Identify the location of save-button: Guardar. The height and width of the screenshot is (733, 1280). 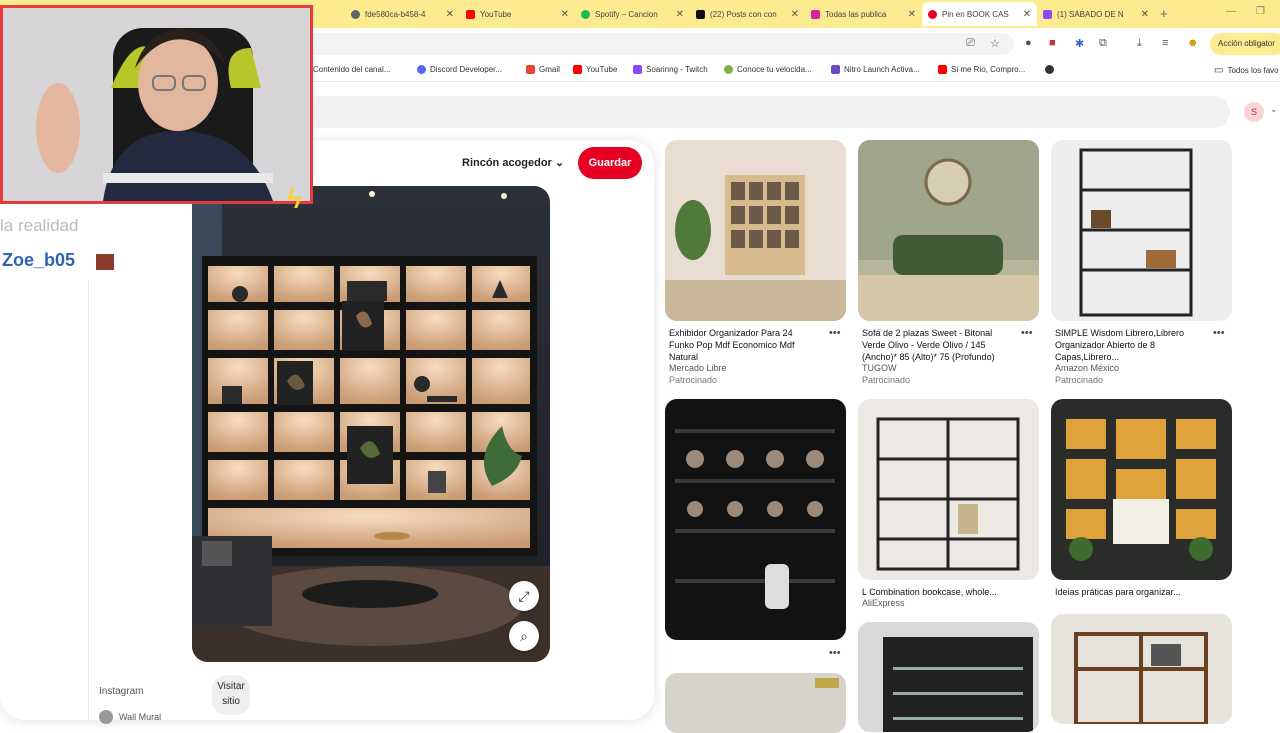
(610, 163).